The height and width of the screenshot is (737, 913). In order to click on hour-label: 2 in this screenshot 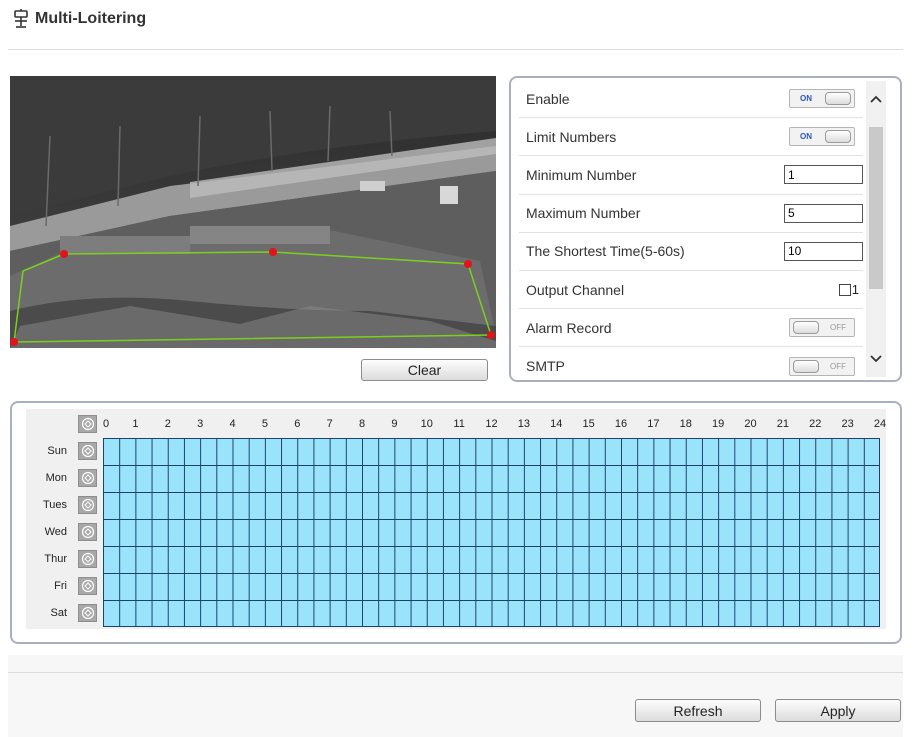, I will do `click(167, 424)`.